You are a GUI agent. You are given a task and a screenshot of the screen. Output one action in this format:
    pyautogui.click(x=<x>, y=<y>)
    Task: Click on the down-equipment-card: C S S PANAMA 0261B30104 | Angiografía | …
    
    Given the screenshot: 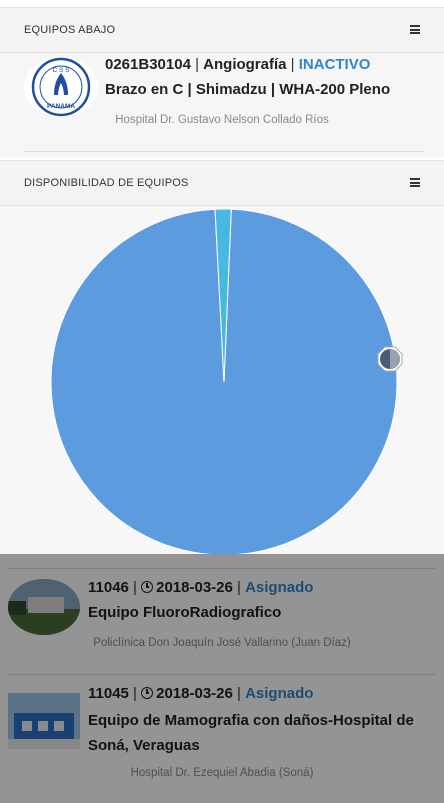 What is the action you would take?
    pyautogui.click(x=222, y=105)
    